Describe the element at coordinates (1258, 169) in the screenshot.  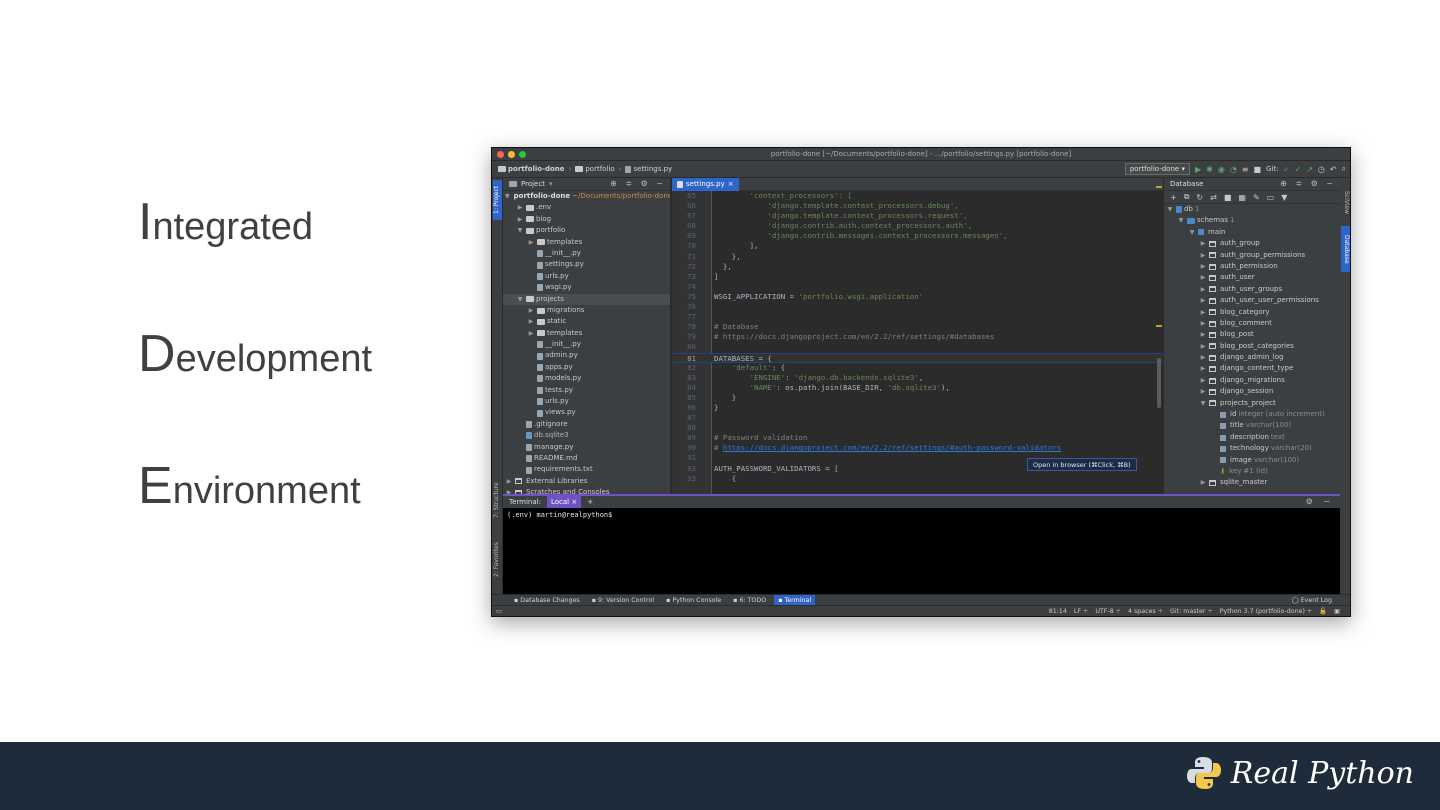
I see `stop-icon: ■` at that location.